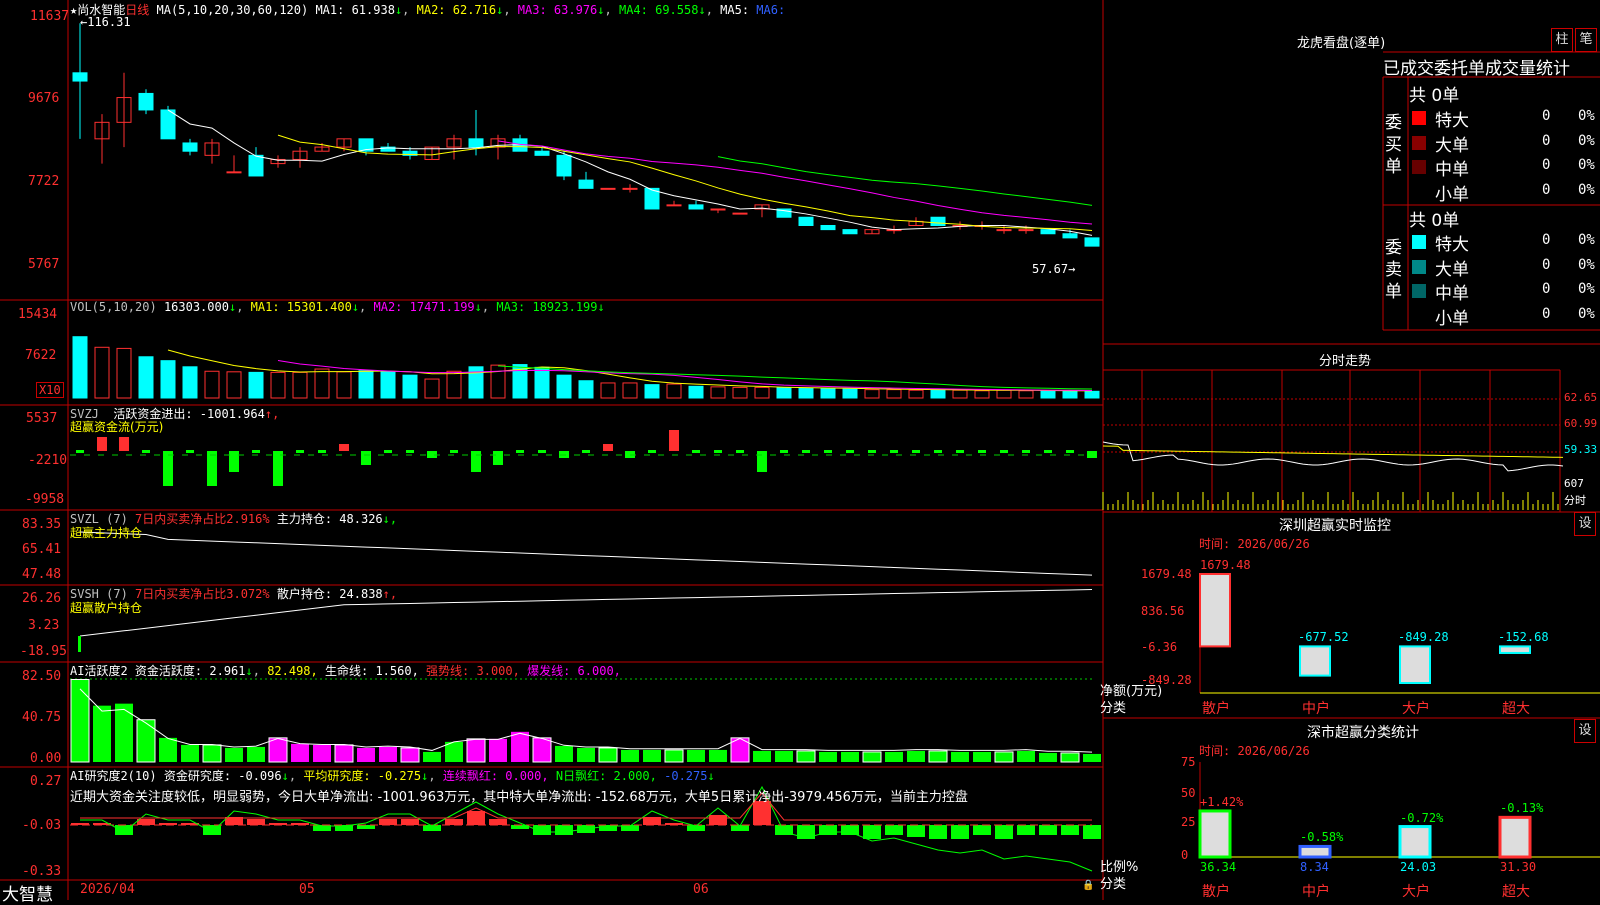 The height and width of the screenshot is (905, 1600). I want to click on svzl-chart, so click(586, 553).